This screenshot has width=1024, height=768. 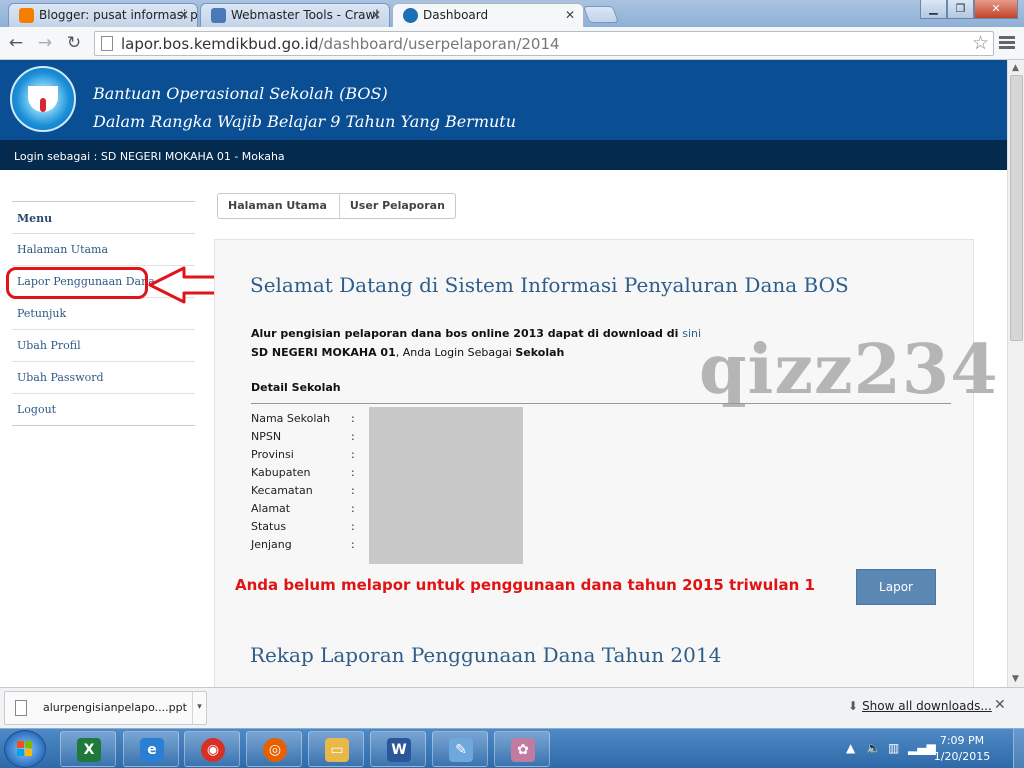 I want to click on taskbar-notepad: ✎, so click(x=460, y=749).